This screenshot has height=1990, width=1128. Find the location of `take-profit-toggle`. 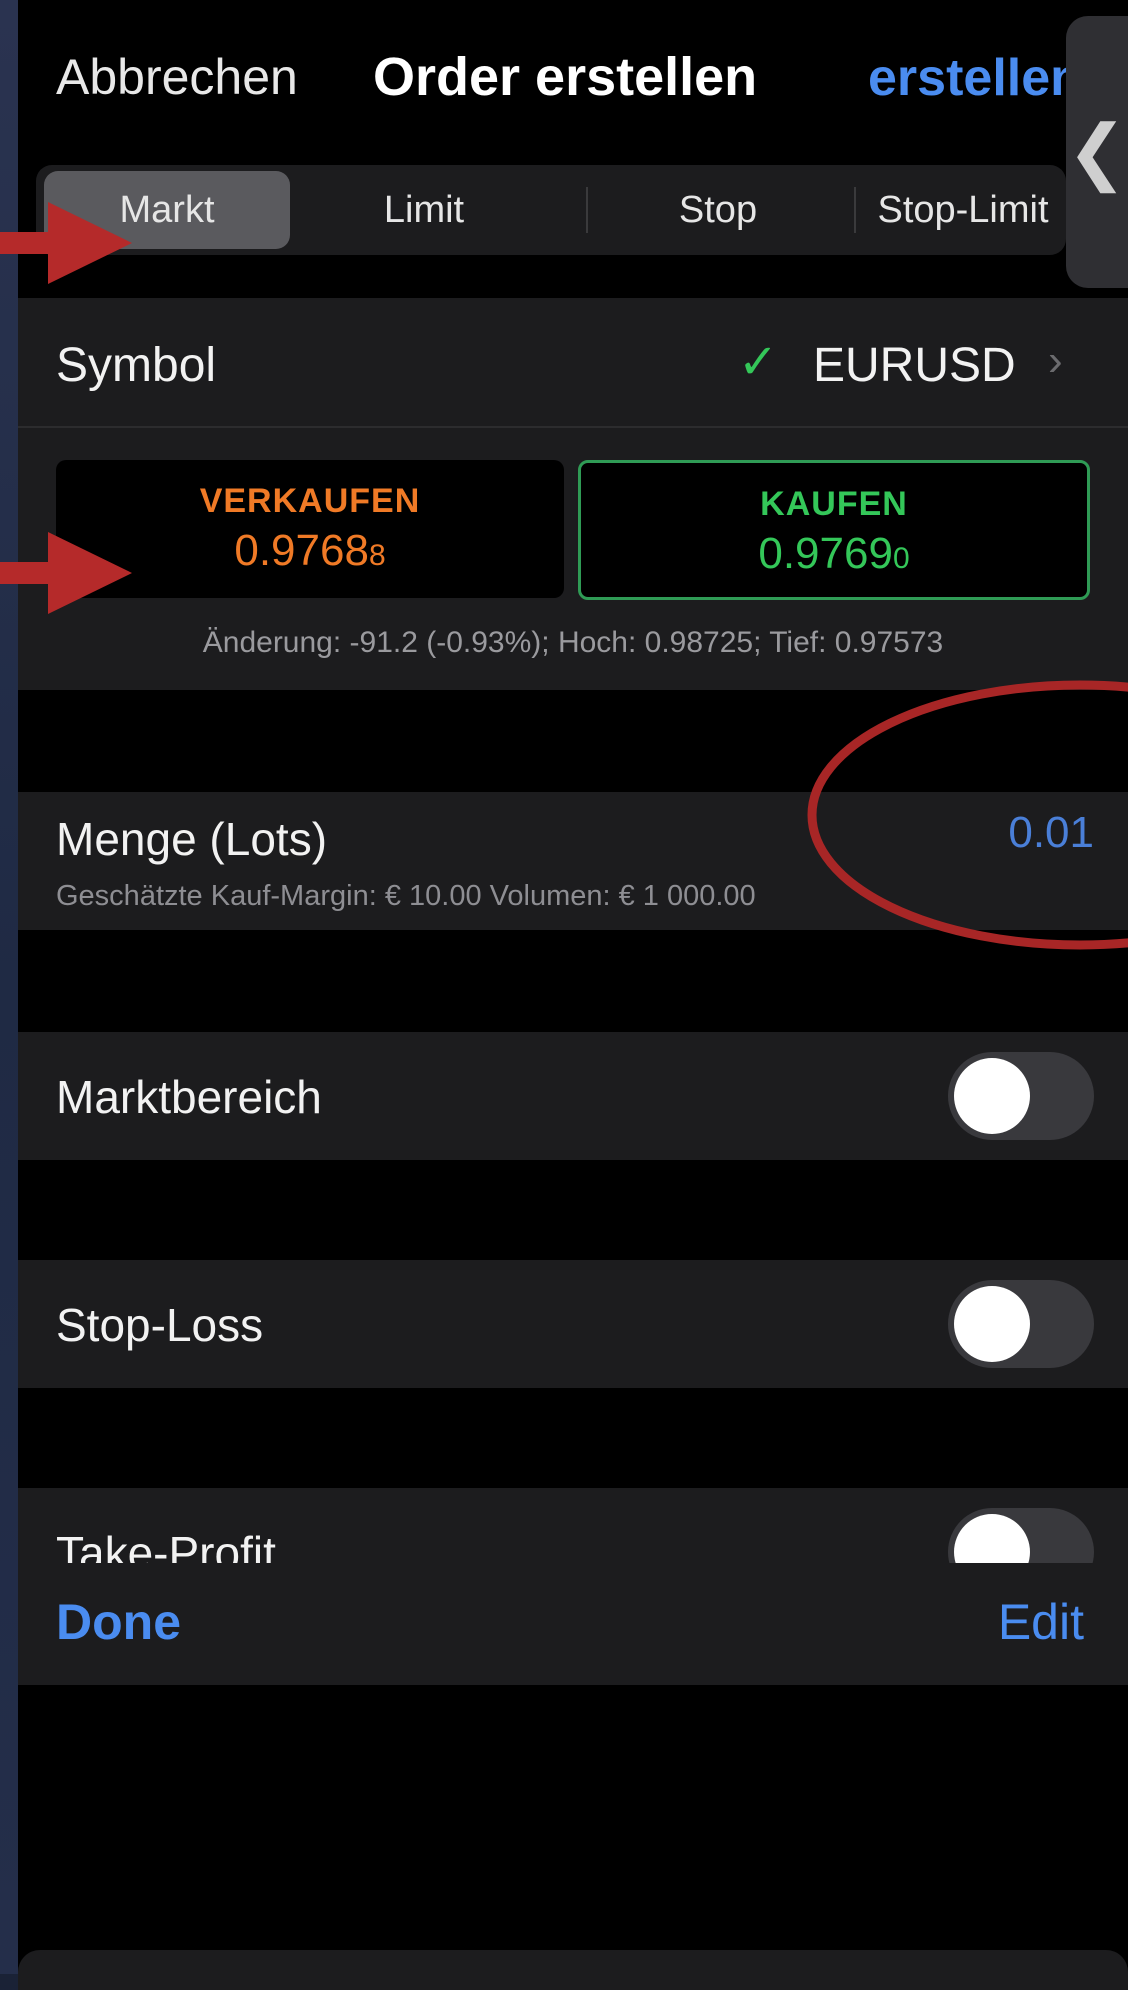

take-profit-toggle is located at coordinates (1021, 1535).